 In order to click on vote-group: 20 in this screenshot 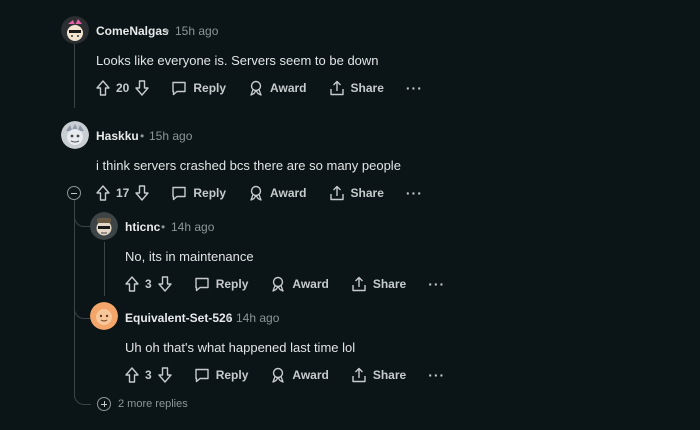, I will do `click(123, 88)`.